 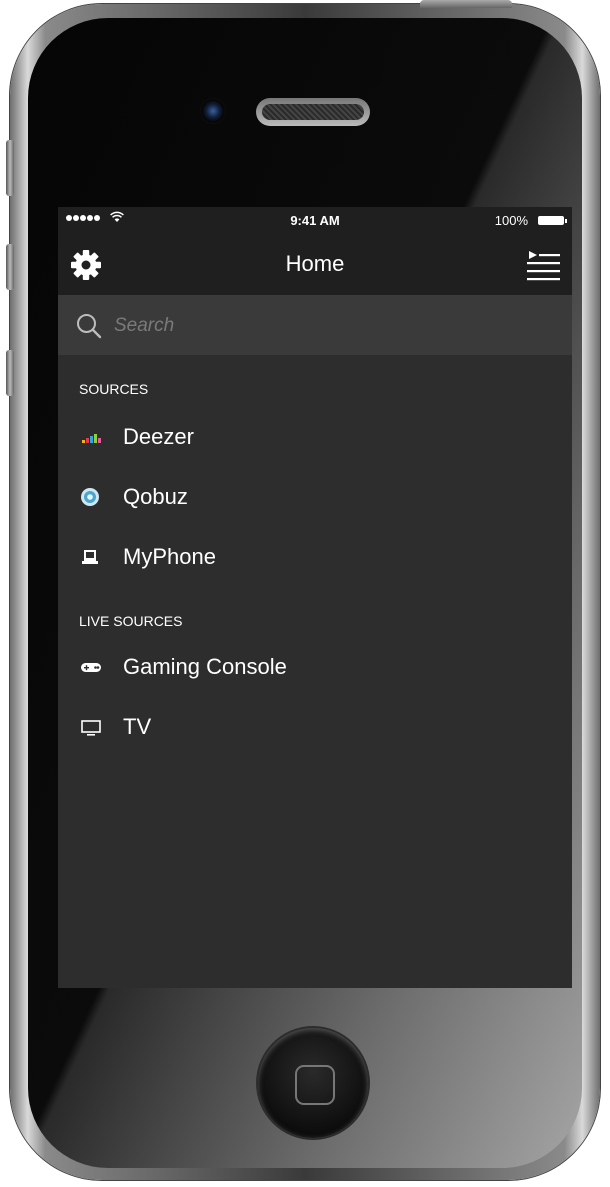 What do you see at coordinates (10, 373) in the screenshot?
I see `volume-down-button` at bounding box center [10, 373].